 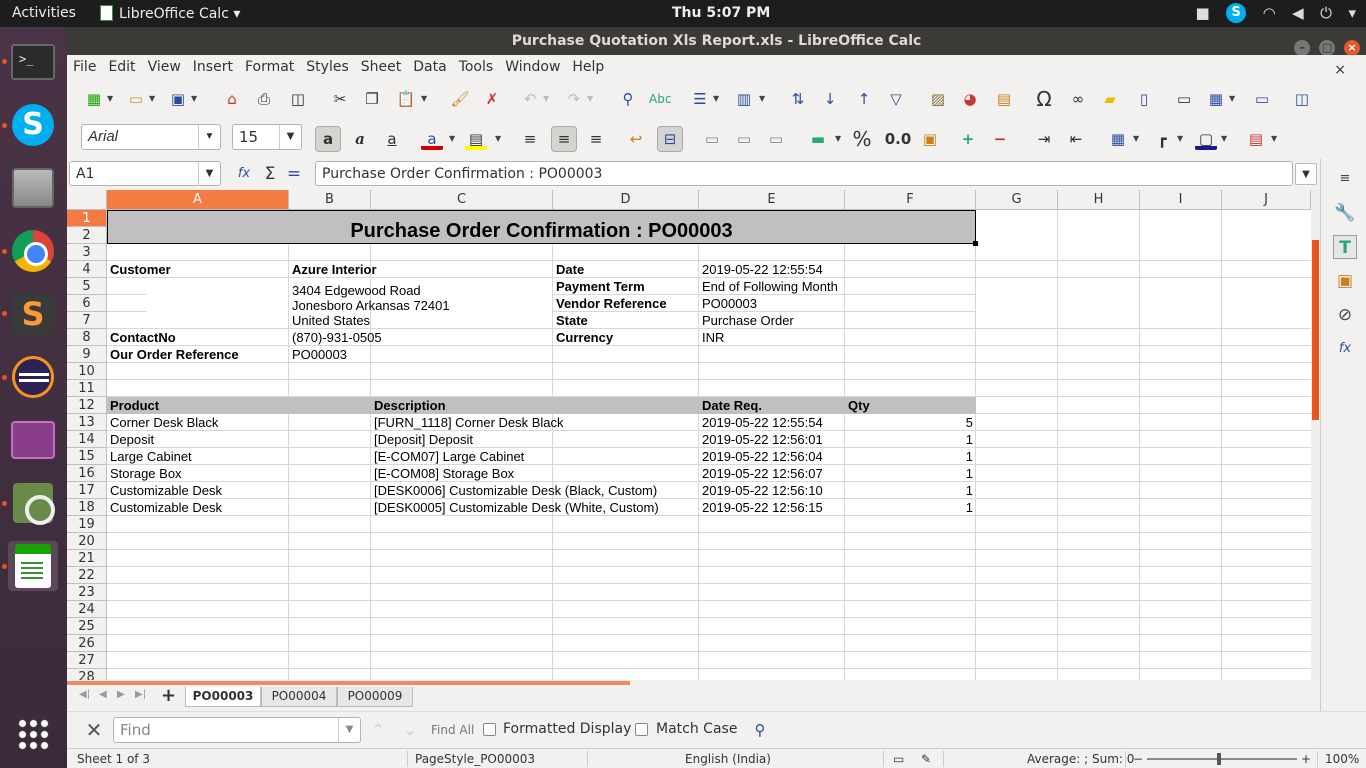 What do you see at coordinates (583, 337) in the screenshot?
I see `currency-label: Currency` at bounding box center [583, 337].